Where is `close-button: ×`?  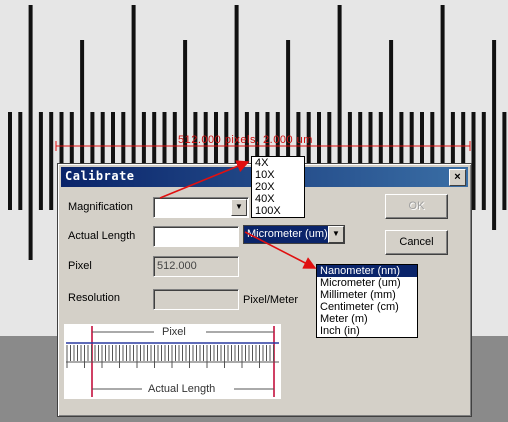 close-button: × is located at coordinates (457, 177).